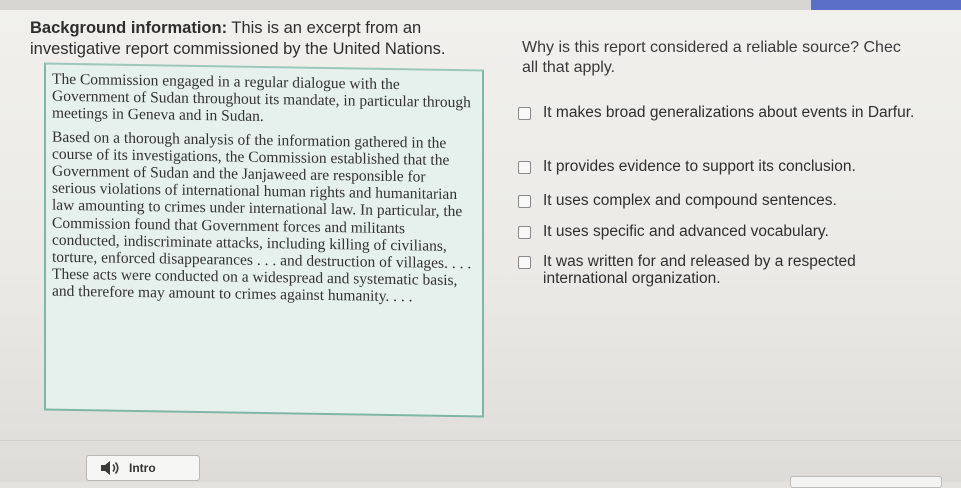 Image resolution: width=961 pixels, height=488 pixels. Describe the element at coordinates (110, 468) in the screenshot. I see `speaker-icon` at that location.